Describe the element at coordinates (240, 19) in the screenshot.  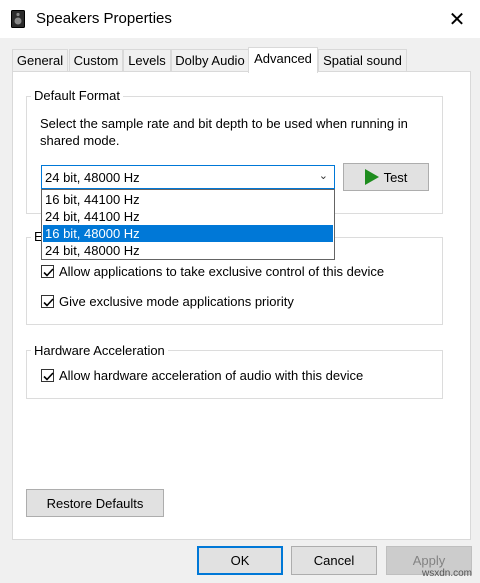
I see `title-bar: Speakers Properties ✕` at that location.